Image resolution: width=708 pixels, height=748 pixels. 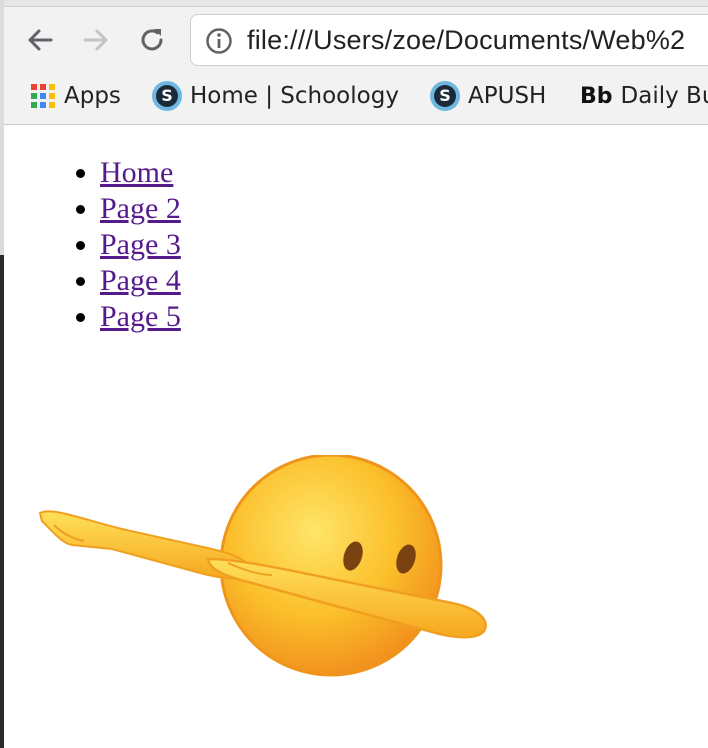 I want to click on tab-strip, so click(x=356, y=3).